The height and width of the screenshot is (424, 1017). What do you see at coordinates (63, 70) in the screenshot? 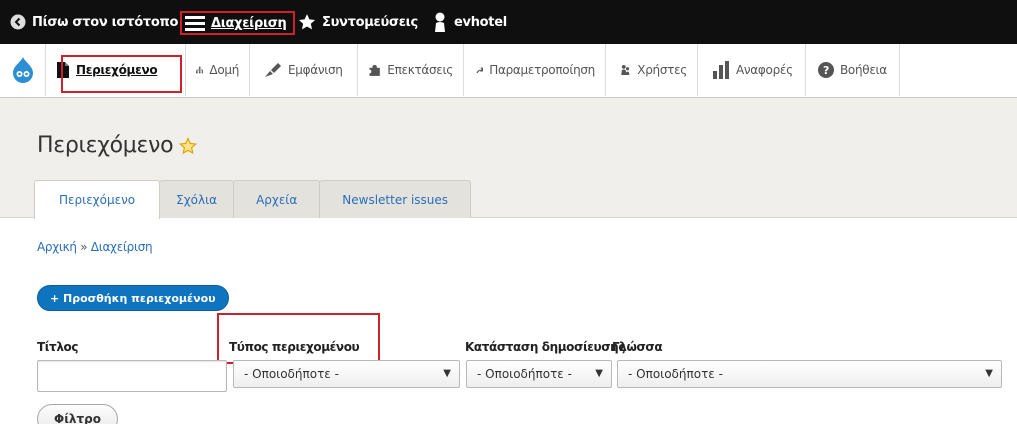
I see `file-icon` at bounding box center [63, 70].